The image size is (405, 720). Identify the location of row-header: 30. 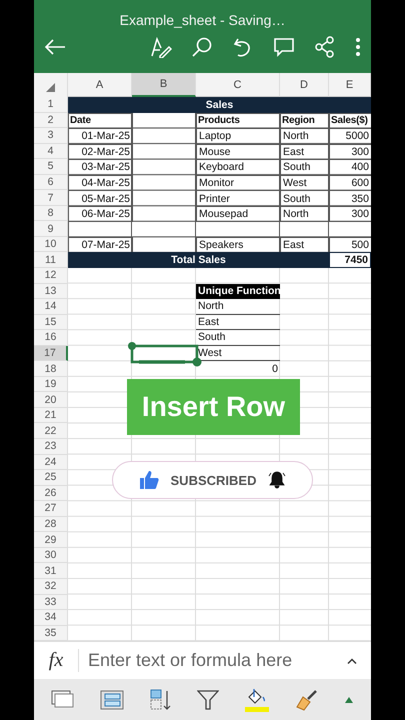
(51, 556).